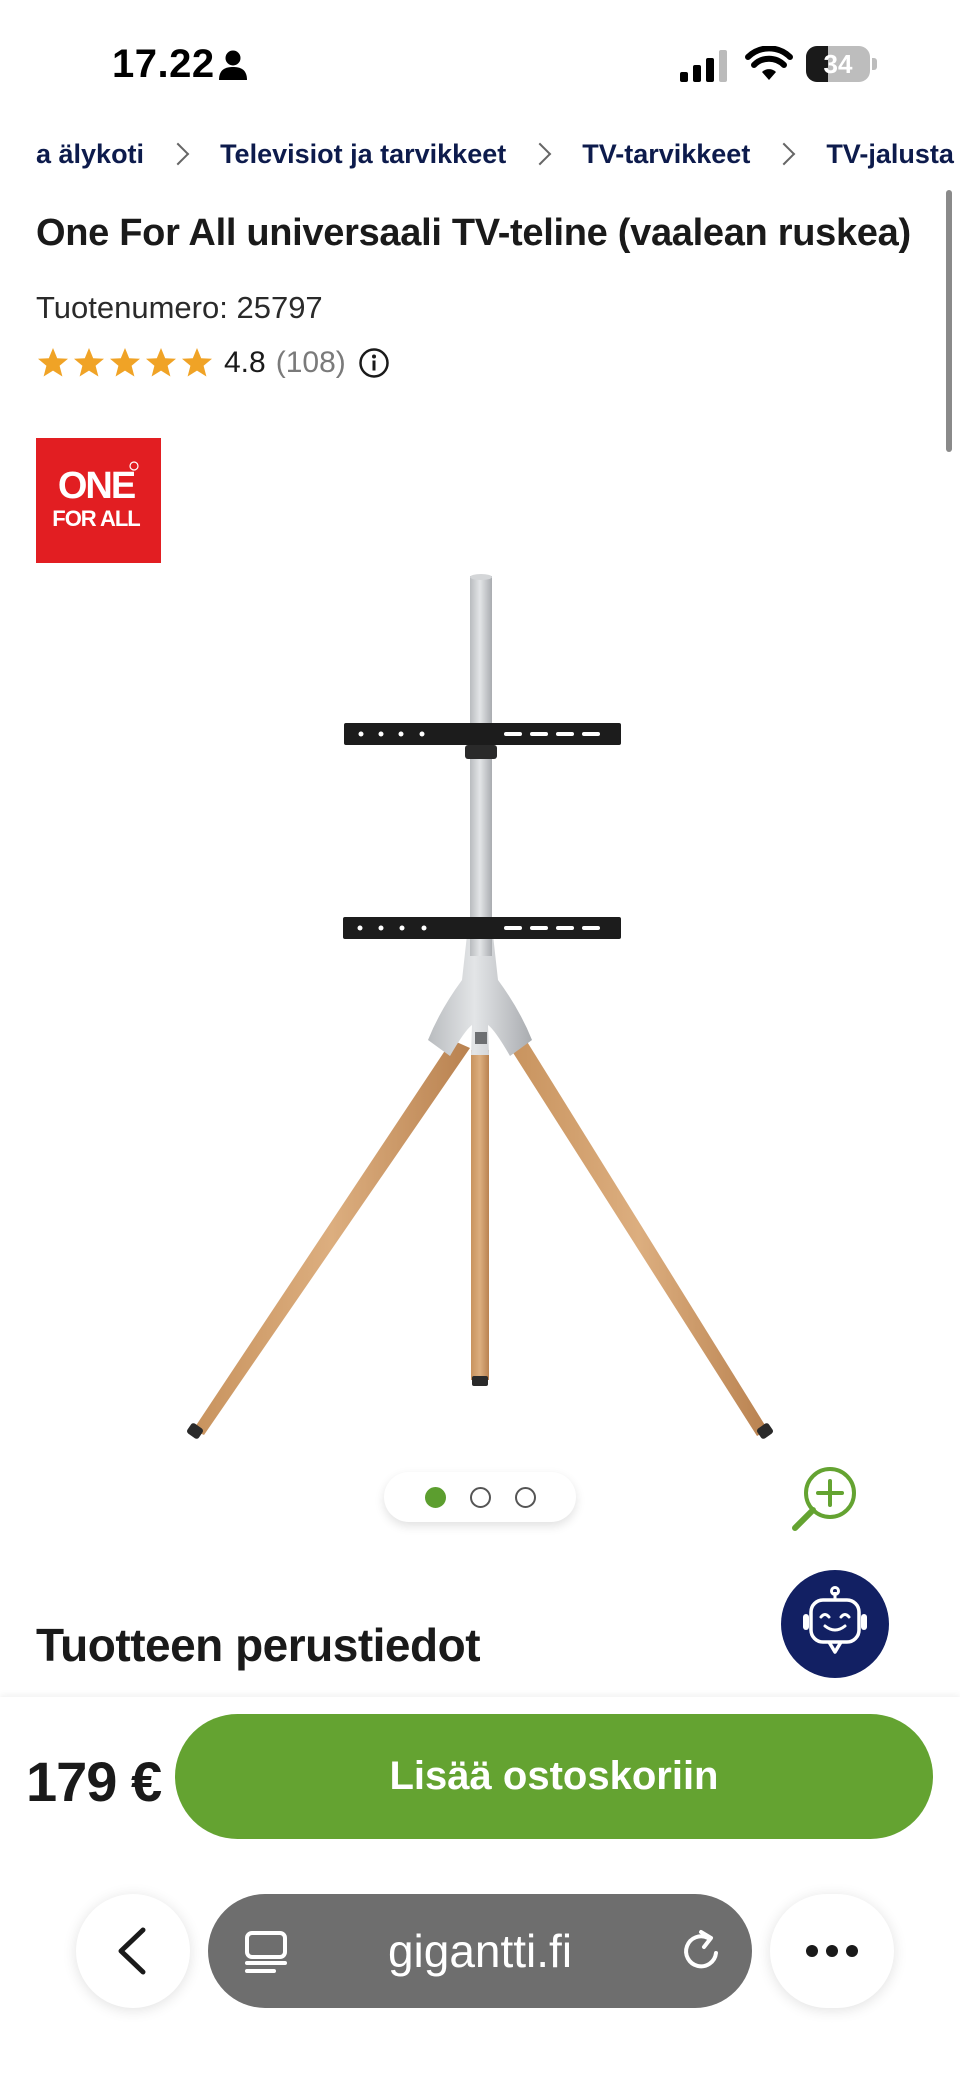  I want to click on reload-icon, so click(702, 1951).